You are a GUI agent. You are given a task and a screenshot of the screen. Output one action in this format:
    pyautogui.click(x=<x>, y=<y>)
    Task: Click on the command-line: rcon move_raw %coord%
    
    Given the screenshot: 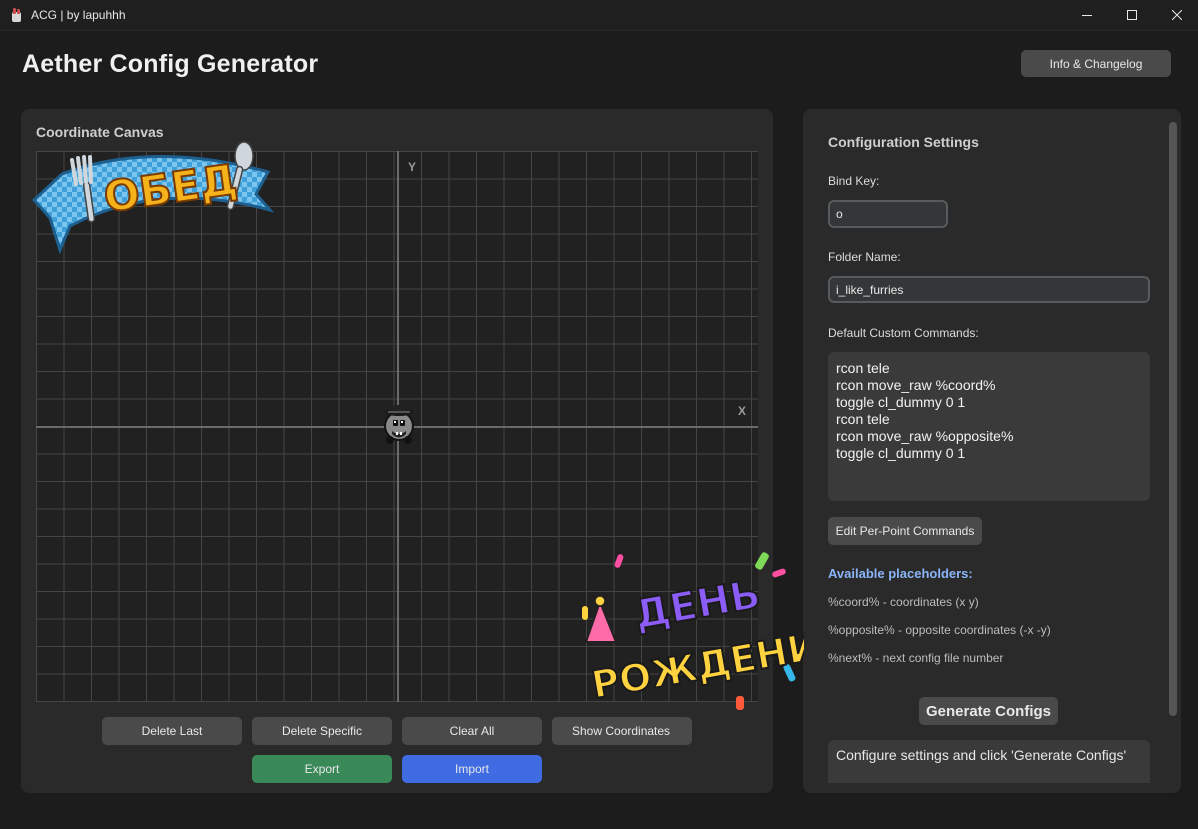 What is the action you would take?
    pyautogui.click(x=916, y=385)
    